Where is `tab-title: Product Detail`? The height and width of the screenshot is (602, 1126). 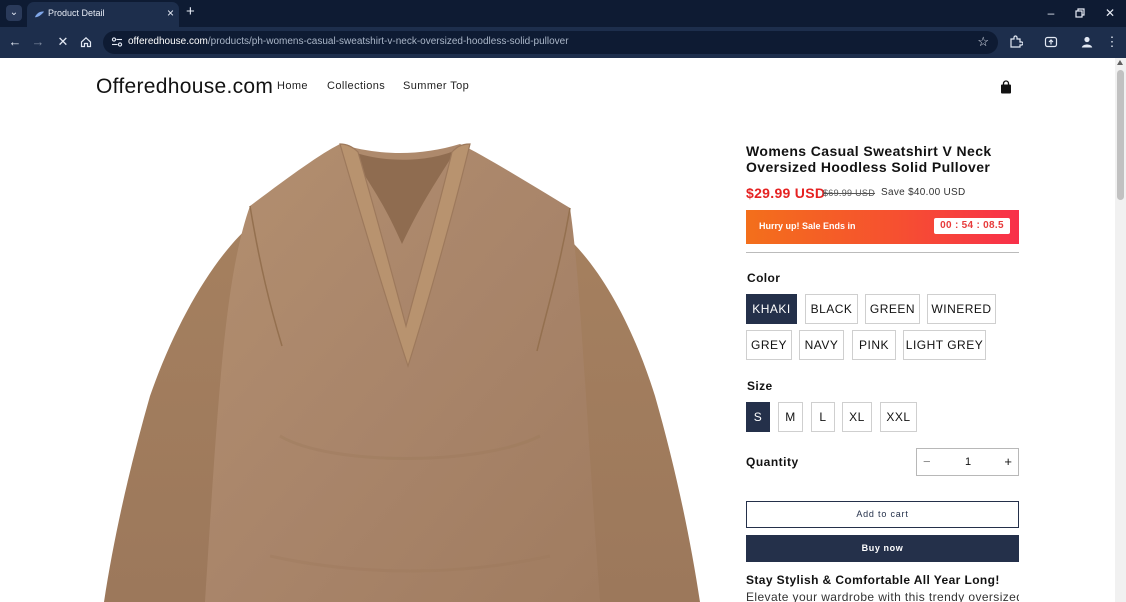
tab-title: Product Detail is located at coordinates (76, 13).